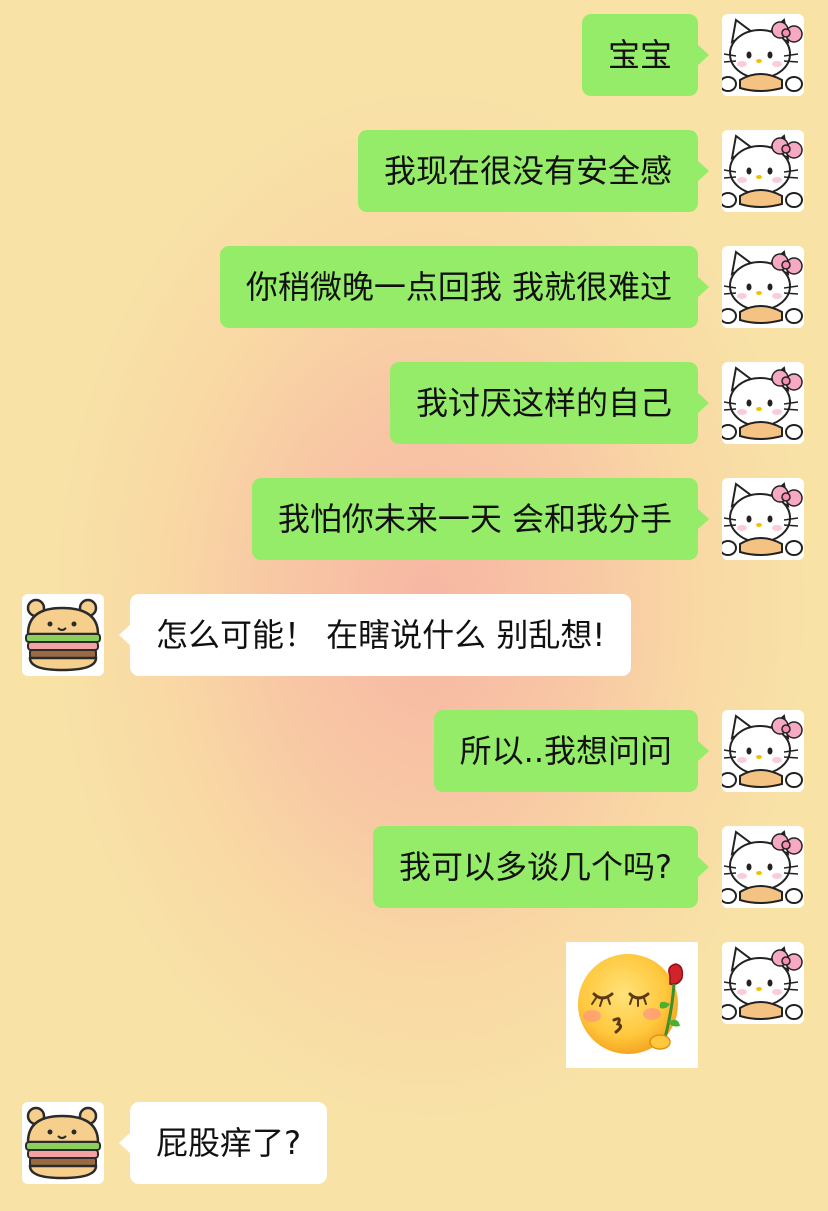 The height and width of the screenshot is (1211, 828). I want to click on message-row: 我现在很没有安全感, so click(414, 171).